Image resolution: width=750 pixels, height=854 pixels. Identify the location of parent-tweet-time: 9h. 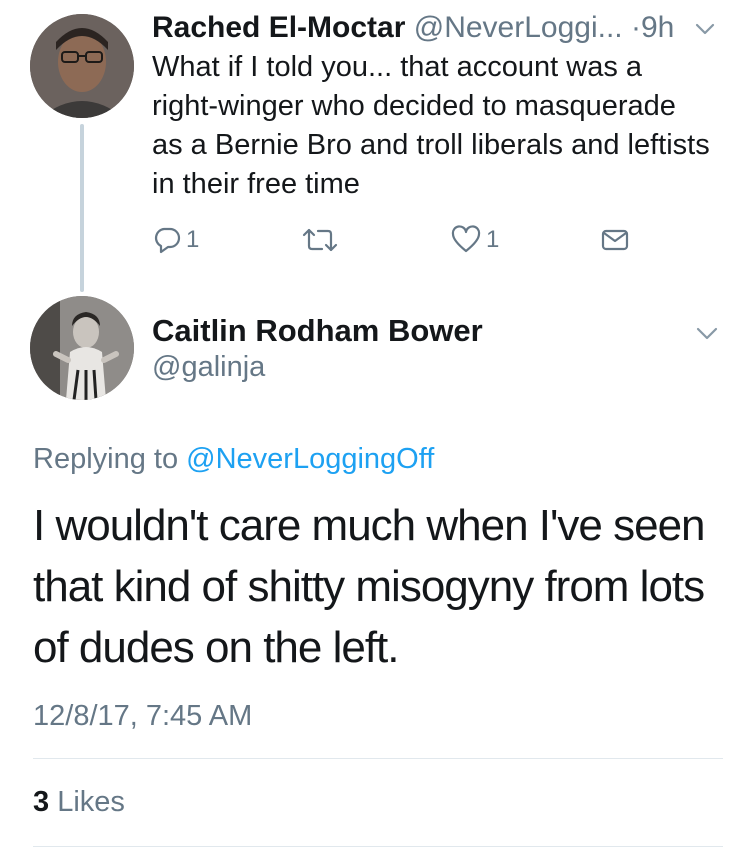
(657, 27).